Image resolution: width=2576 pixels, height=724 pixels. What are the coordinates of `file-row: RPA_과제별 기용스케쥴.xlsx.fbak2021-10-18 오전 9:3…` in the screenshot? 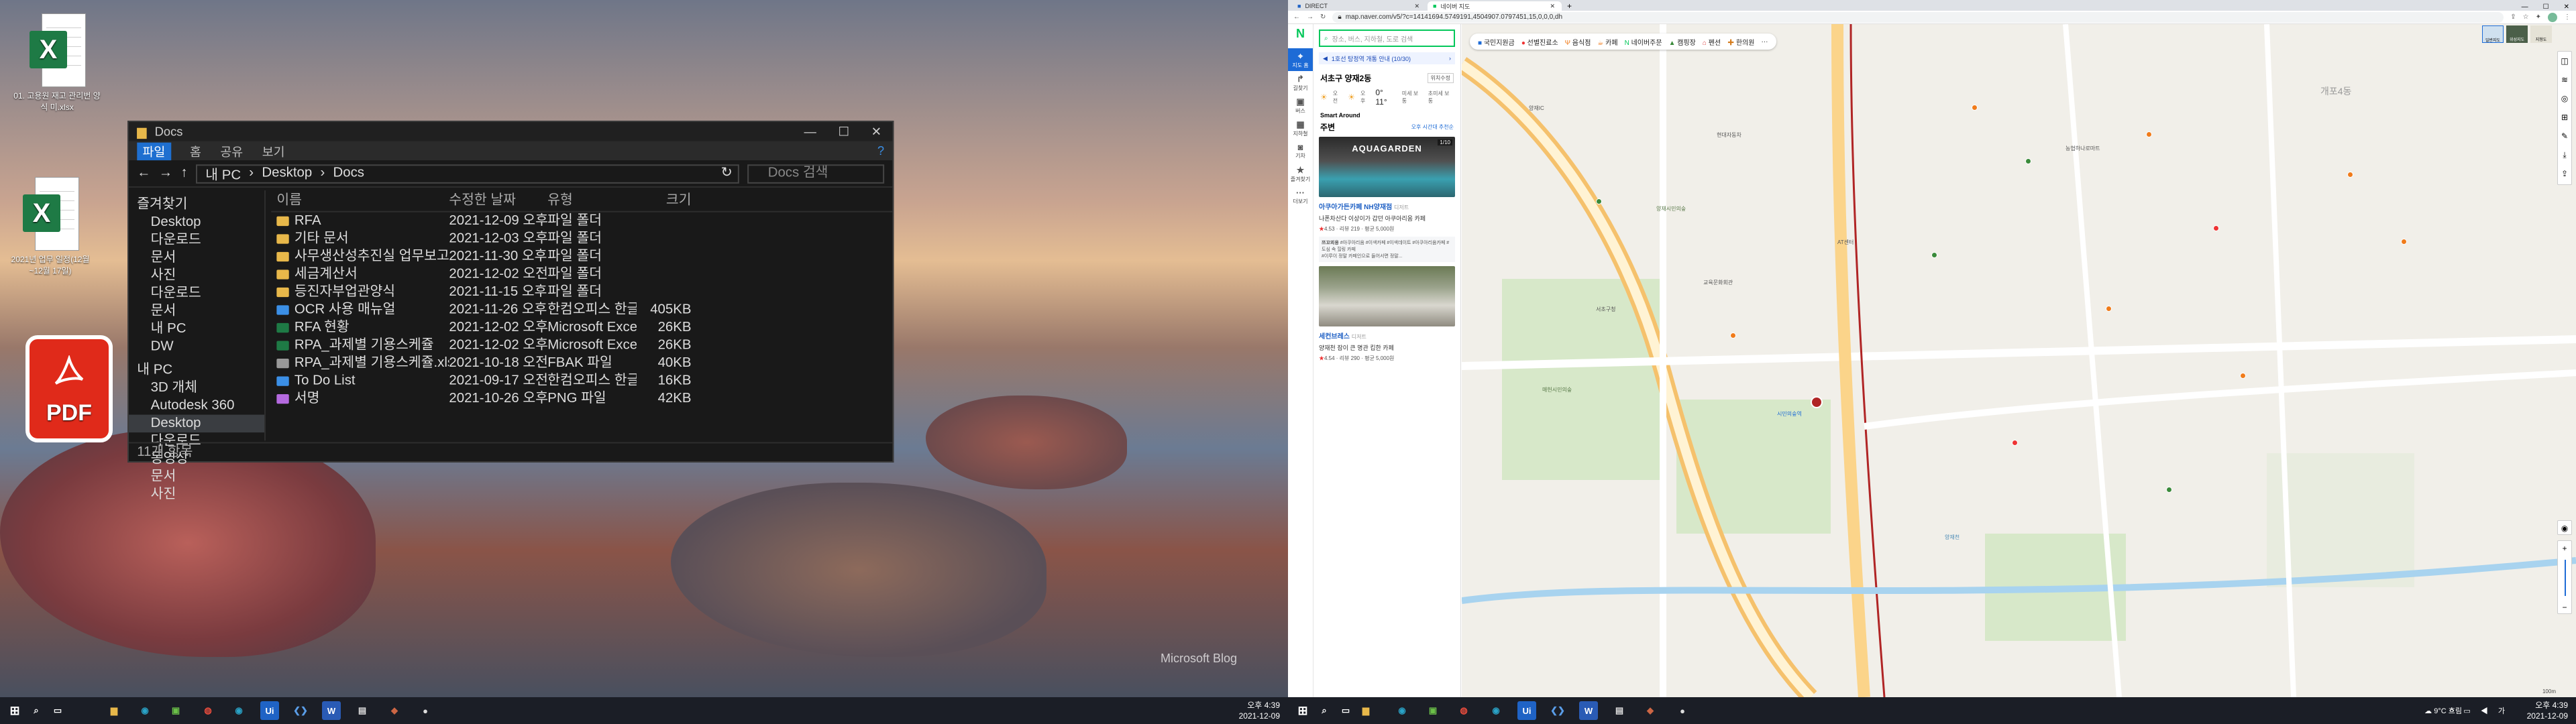 It's located at (581, 364).